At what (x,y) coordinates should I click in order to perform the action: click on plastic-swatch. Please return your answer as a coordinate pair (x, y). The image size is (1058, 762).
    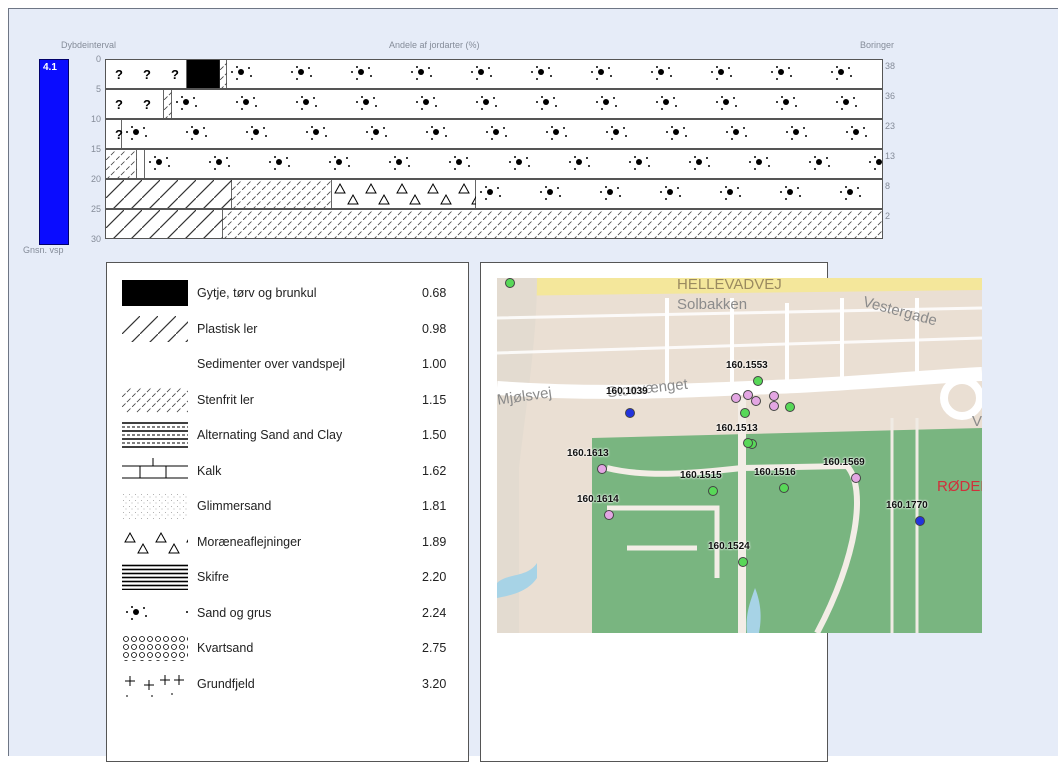
    Looking at the image, I should click on (155, 328).